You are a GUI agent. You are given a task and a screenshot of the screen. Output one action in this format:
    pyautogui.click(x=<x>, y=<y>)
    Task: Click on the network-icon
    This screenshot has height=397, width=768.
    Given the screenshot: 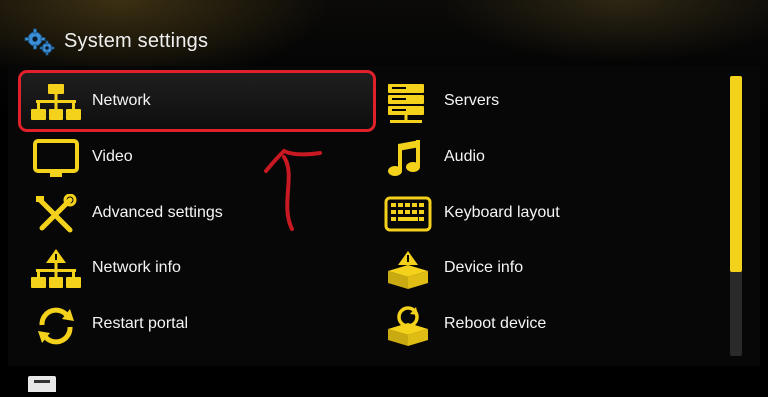 What is the action you would take?
    pyautogui.click(x=56, y=103)
    